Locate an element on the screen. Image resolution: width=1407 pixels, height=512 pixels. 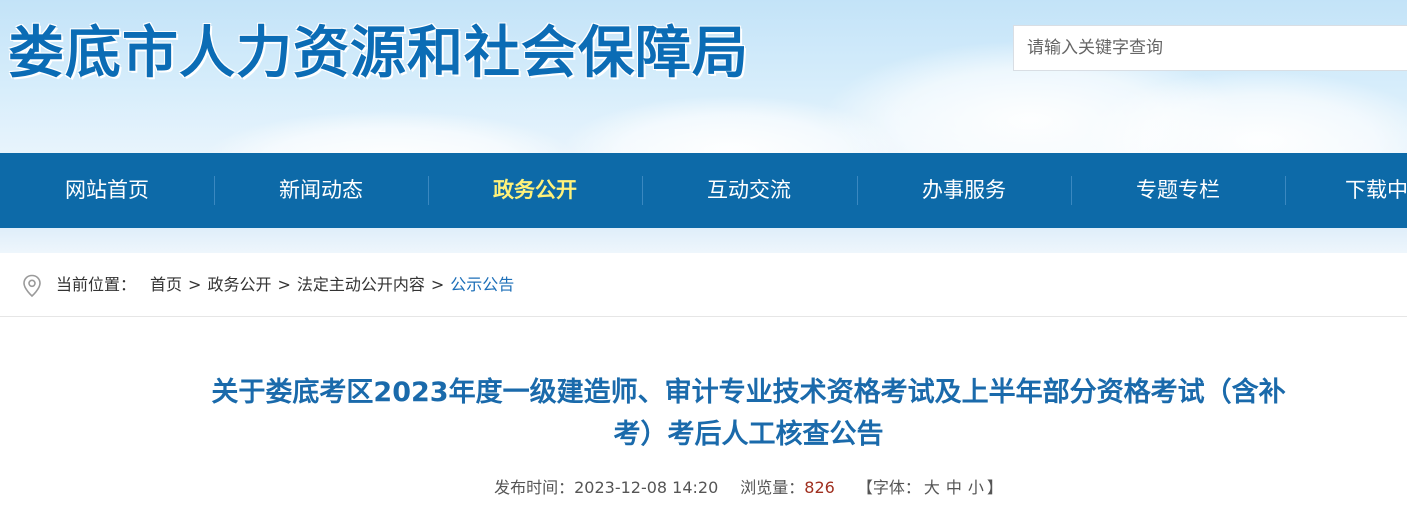
nav-shadow-strip is located at coordinates (703, 240).